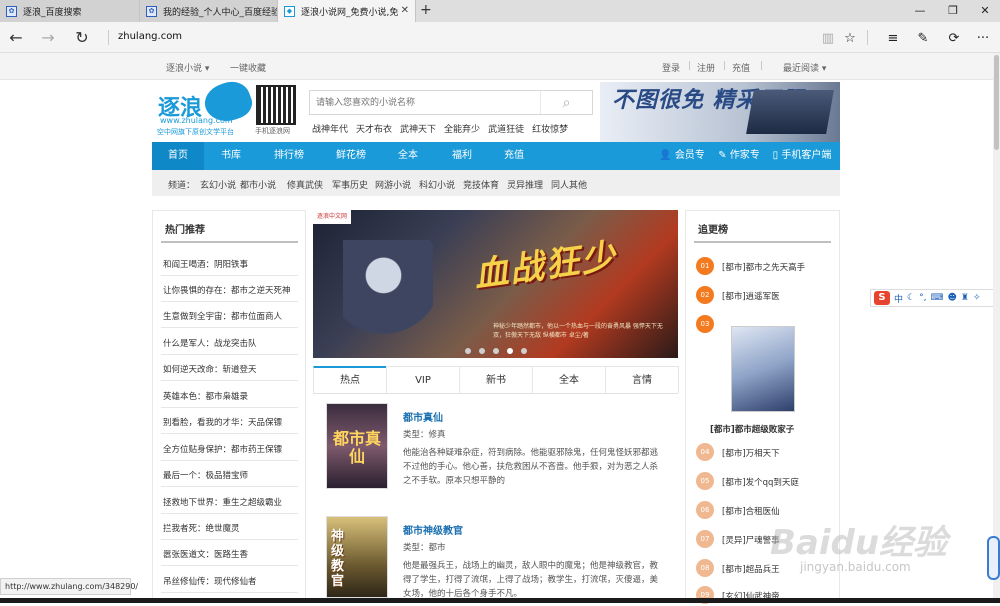  What do you see at coordinates (229, 315) in the screenshot?
I see `list-item: 生意做到全宇宙：都市位面商人` at bounding box center [229, 315].